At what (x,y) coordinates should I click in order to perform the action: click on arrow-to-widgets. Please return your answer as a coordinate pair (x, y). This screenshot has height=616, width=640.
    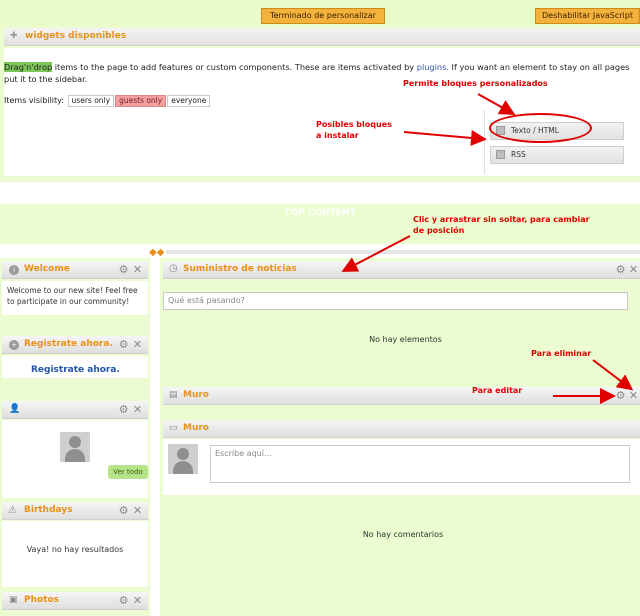
    Looking at the image, I should click on (445, 137).